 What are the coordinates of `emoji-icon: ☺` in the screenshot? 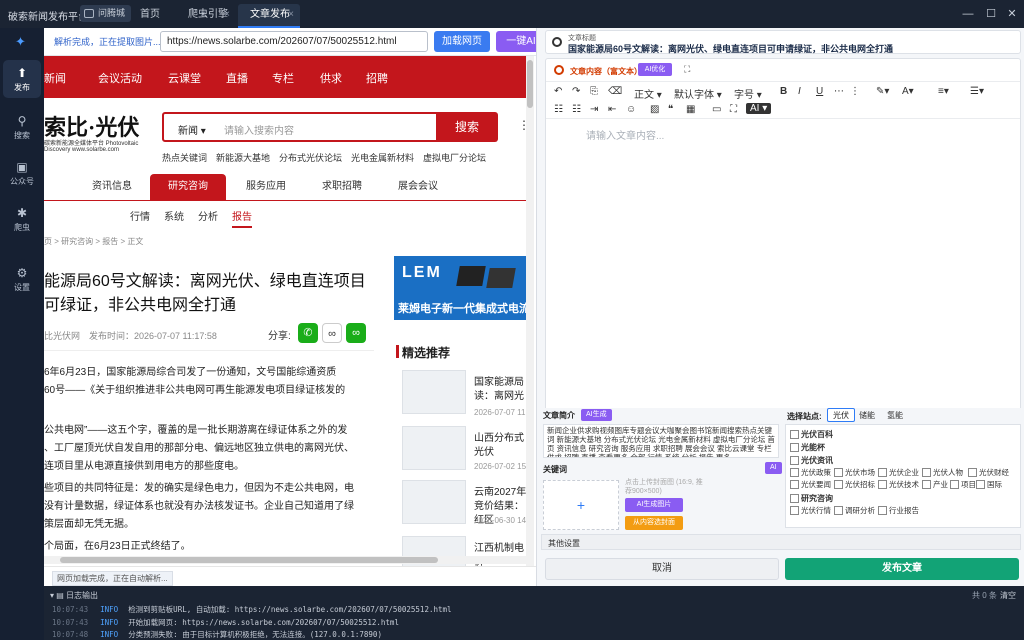 It's located at (631, 109).